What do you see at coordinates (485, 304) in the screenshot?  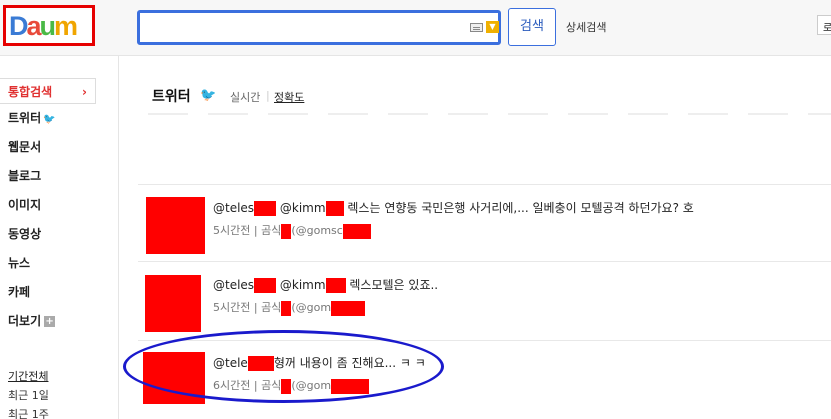 I see `tweet-item: @teles @kimm 렉스모텔은 있죠.. 5시간전 | 곰식 (@gom` at bounding box center [485, 304].